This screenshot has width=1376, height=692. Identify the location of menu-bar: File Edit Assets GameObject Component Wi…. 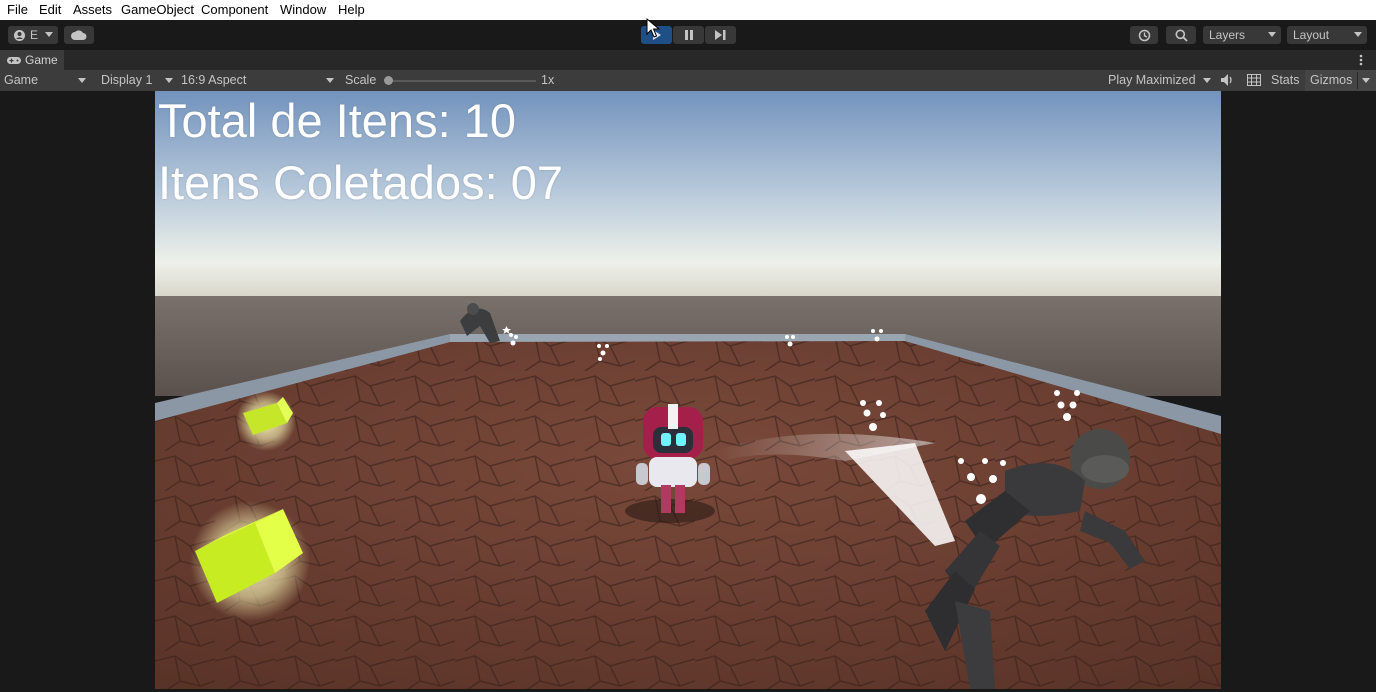
(688, 10).